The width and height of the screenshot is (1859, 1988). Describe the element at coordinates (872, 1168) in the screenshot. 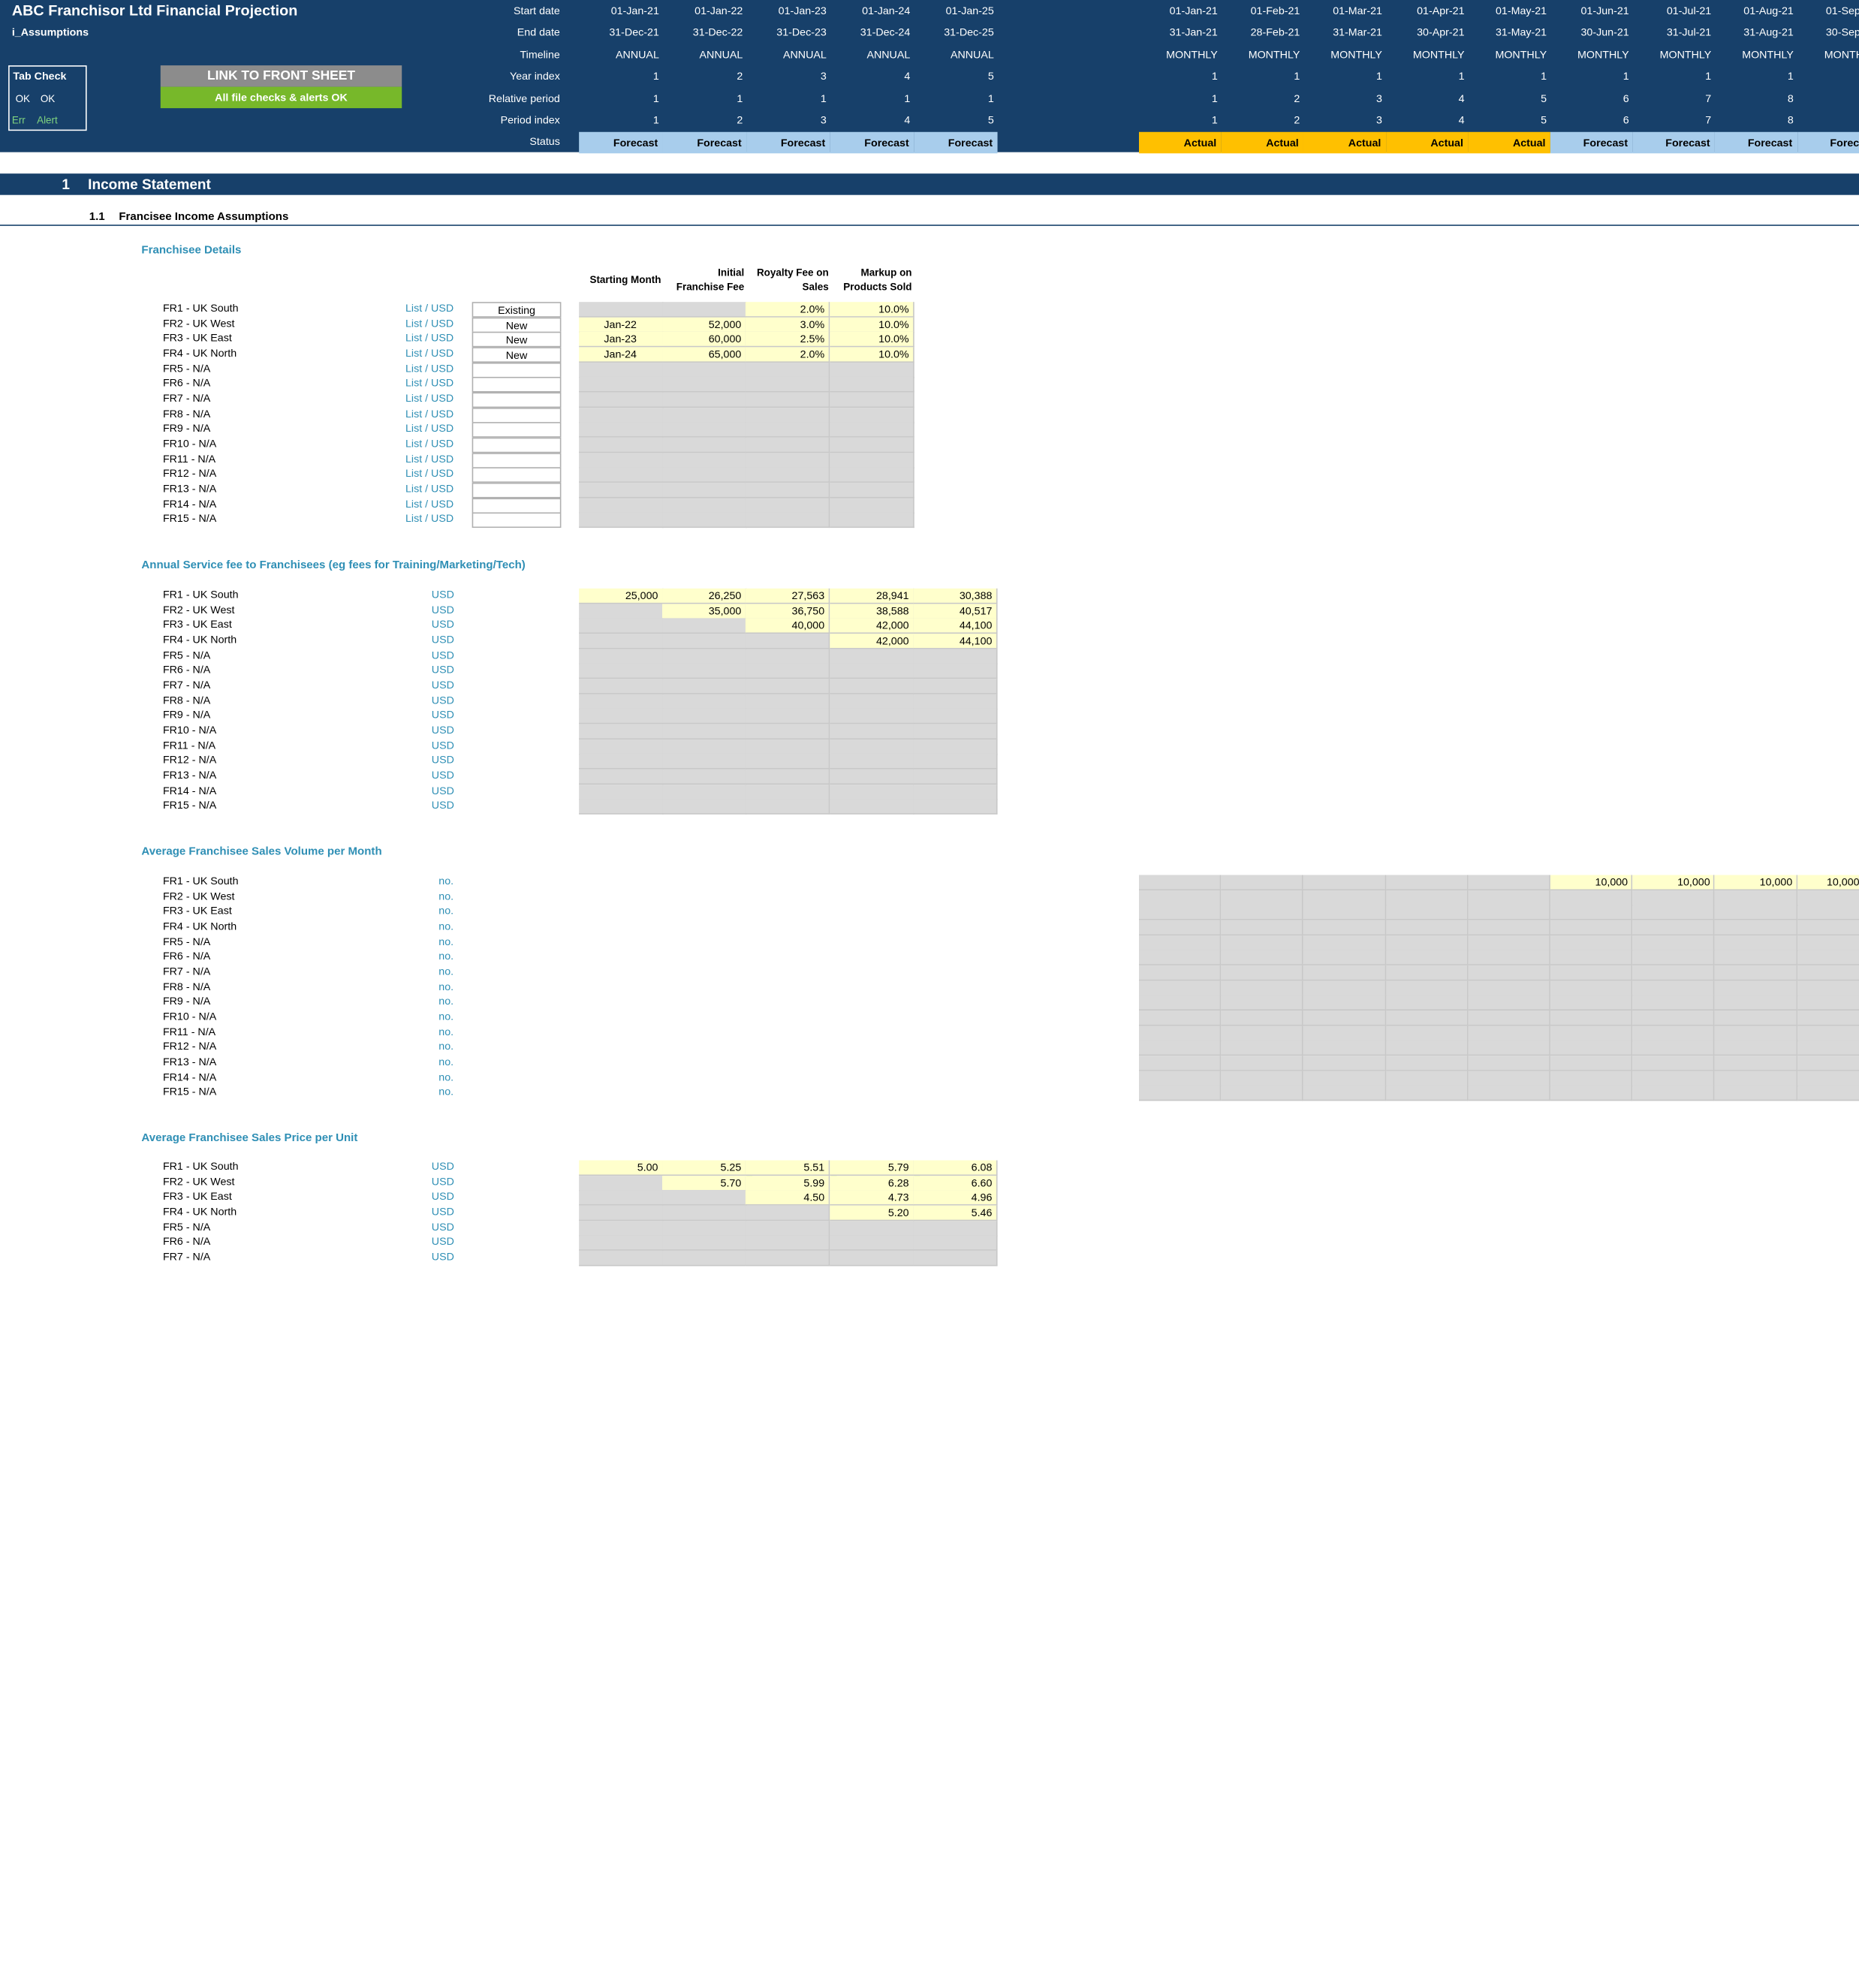

I see `sales-price-cell: 5.79` at that location.